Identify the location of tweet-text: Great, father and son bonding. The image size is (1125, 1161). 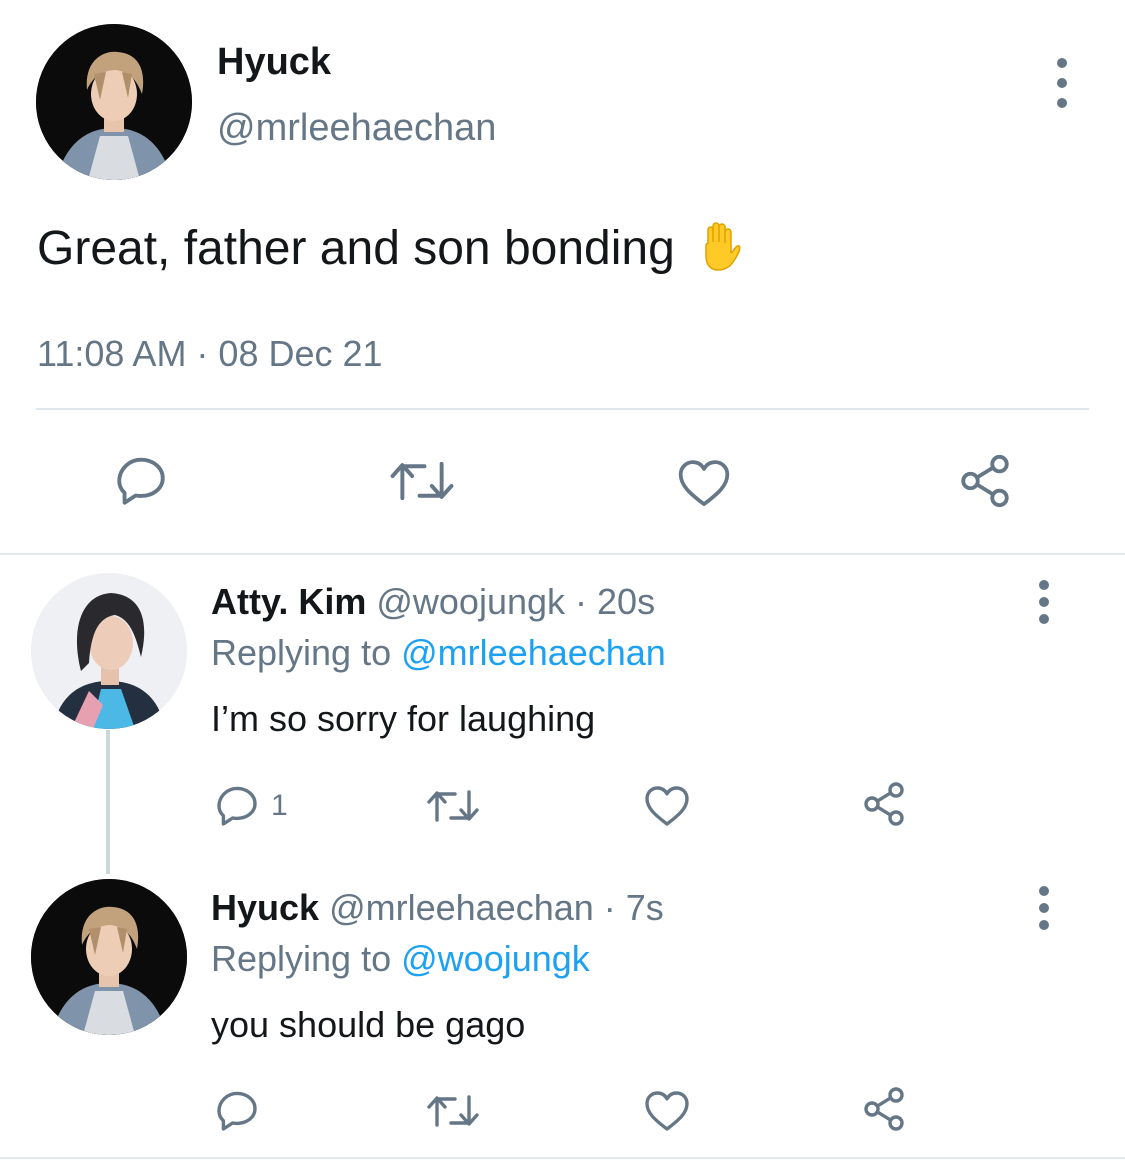
(390, 248).